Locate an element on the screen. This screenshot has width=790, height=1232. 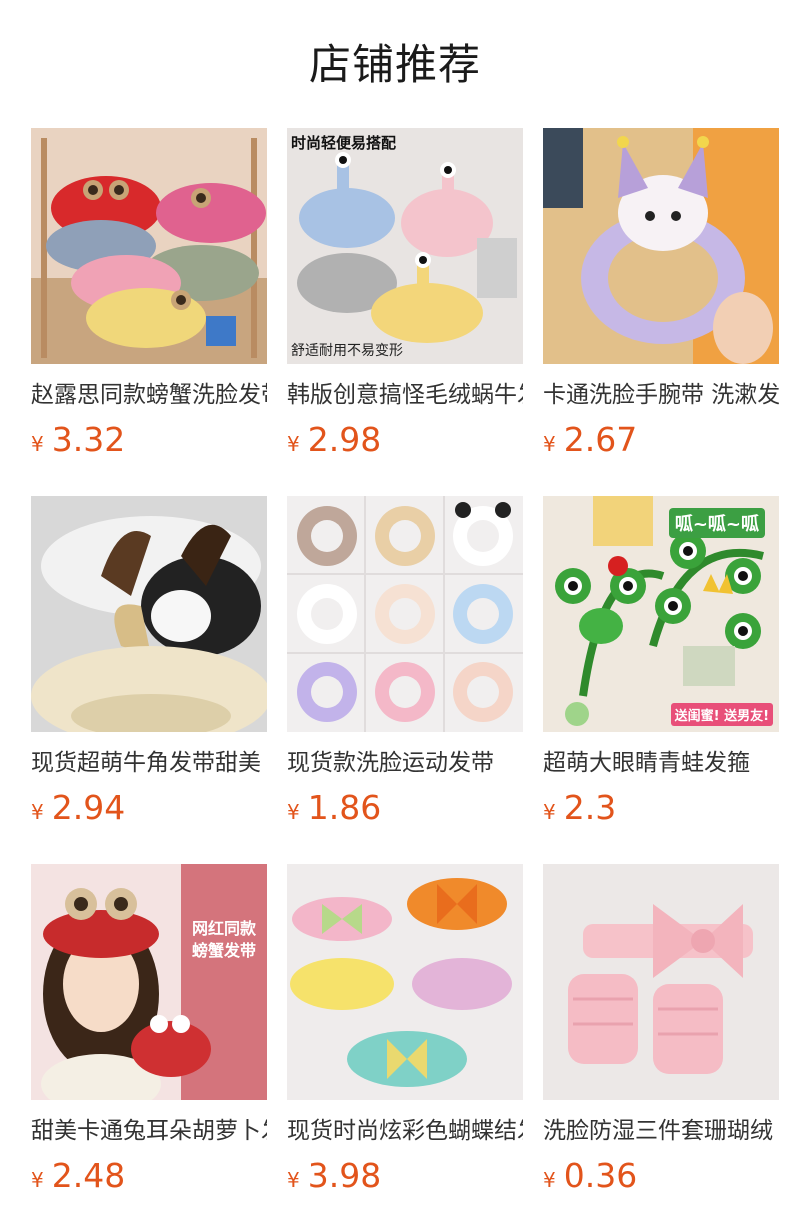
assorted-headbands-image is located at coordinates (405, 614).